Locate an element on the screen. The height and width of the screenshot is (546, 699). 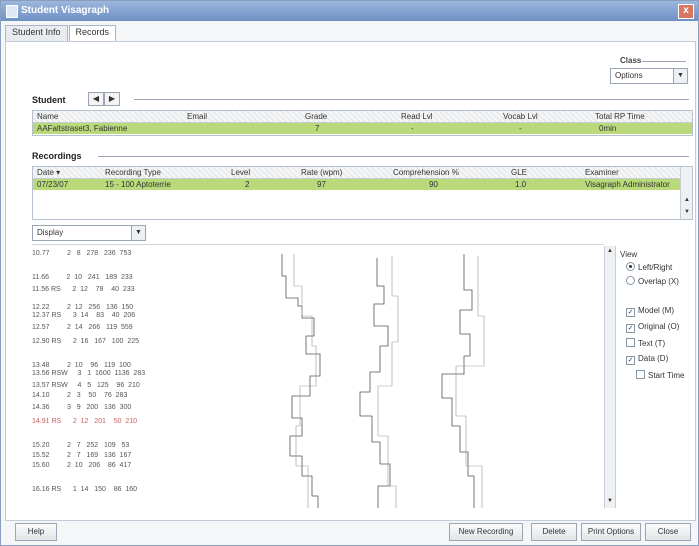
data-line: 11.56 RS 2 12 78 40 233 is located at coordinates (83, 289).